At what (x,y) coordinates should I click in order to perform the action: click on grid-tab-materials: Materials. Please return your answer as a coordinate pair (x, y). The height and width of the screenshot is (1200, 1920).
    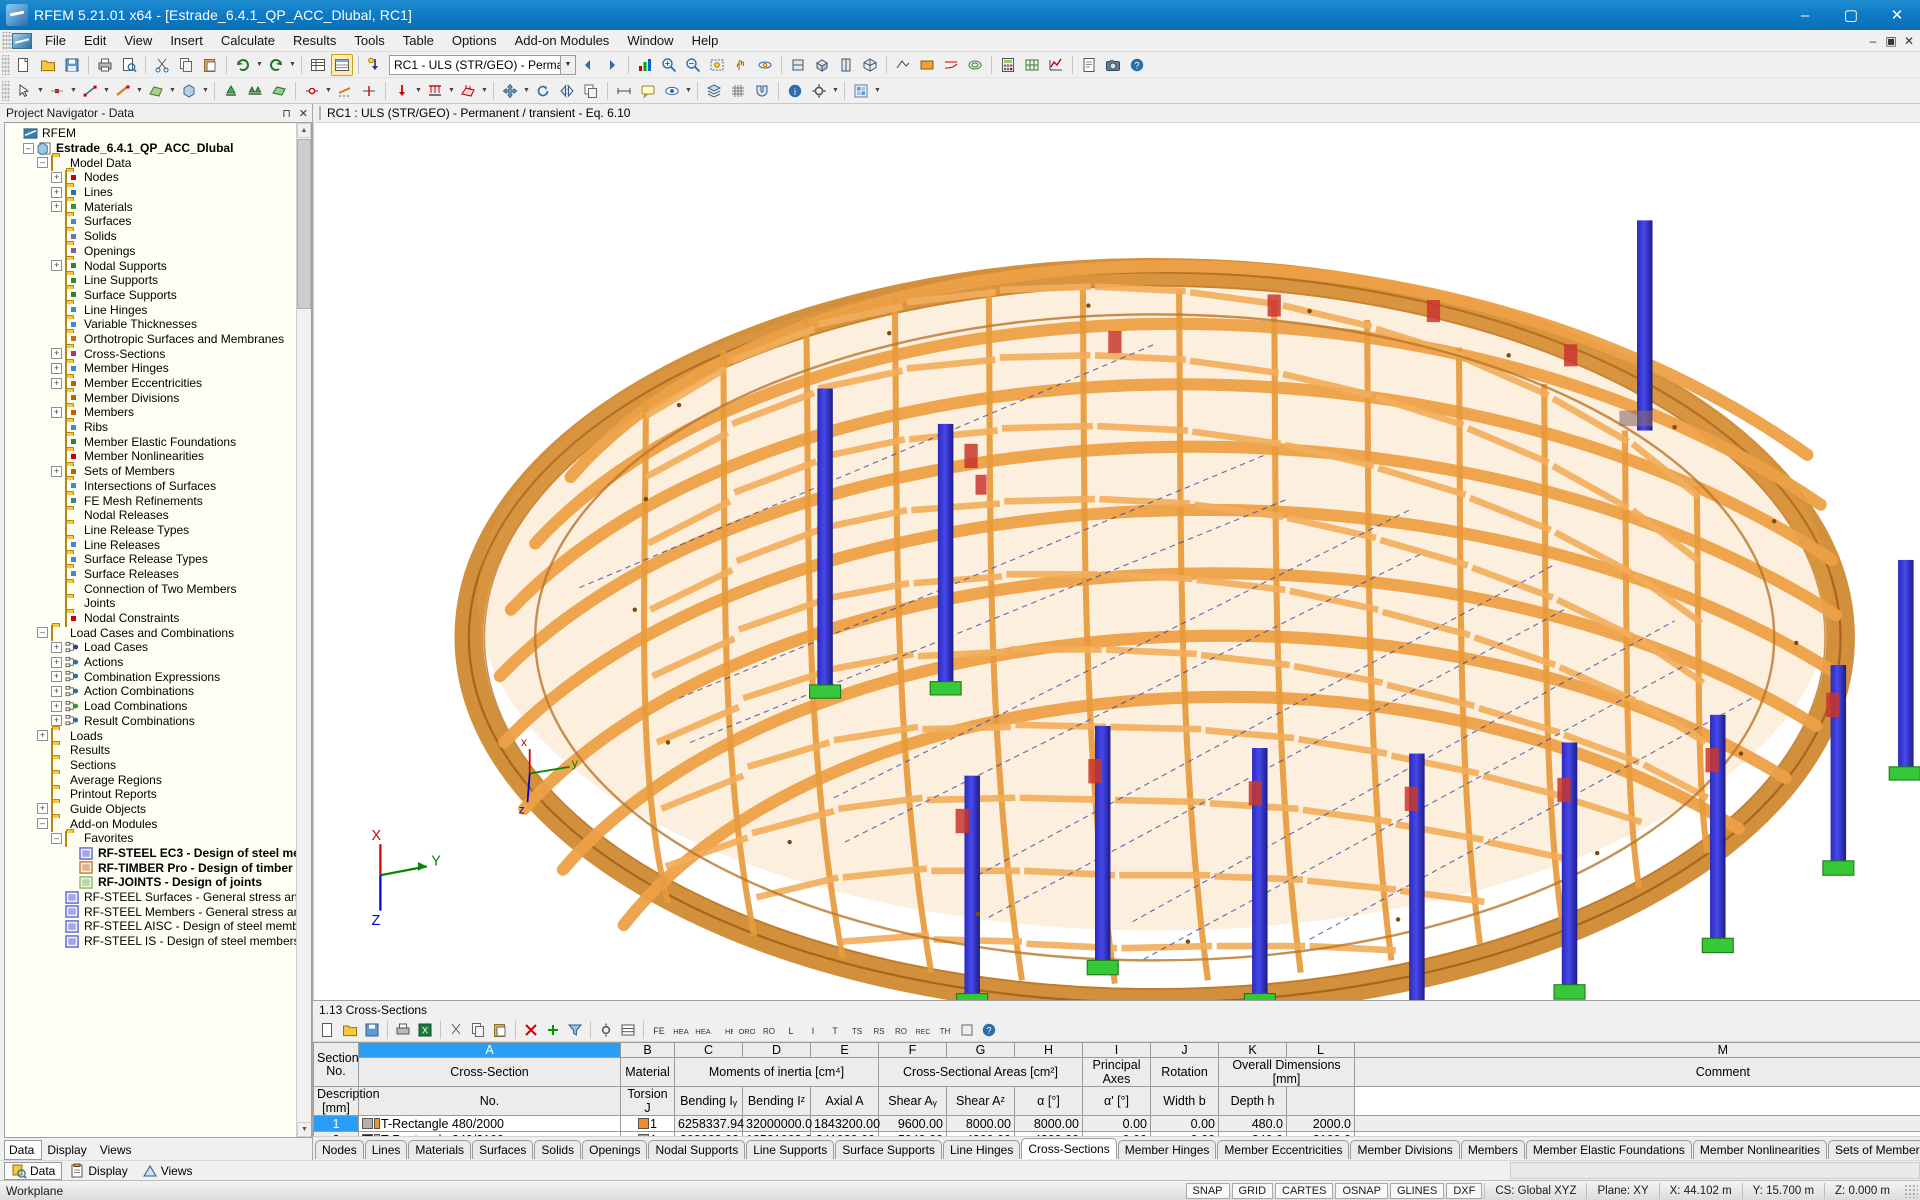
    Looking at the image, I should click on (440, 1149).